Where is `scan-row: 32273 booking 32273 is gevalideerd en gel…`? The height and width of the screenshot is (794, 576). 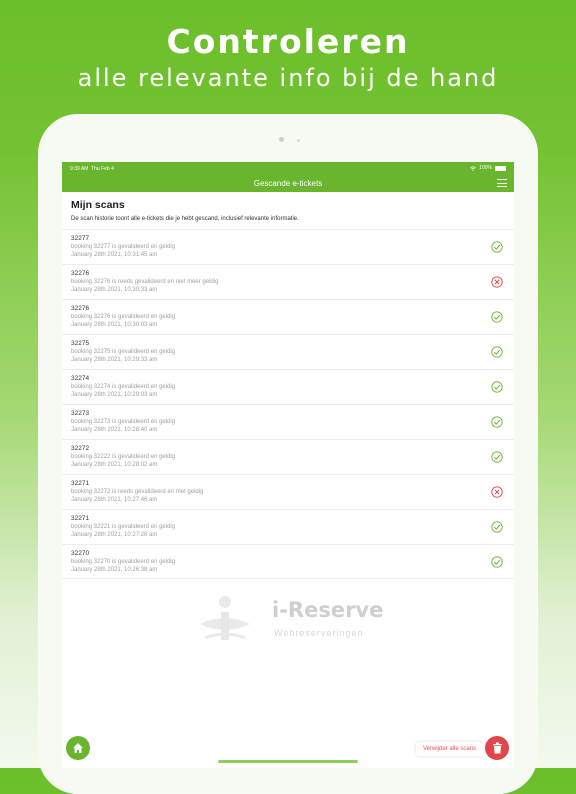 scan-row: 32273 booking 32273 is gevalideerd en gel… is located at coordinates (288, 421).